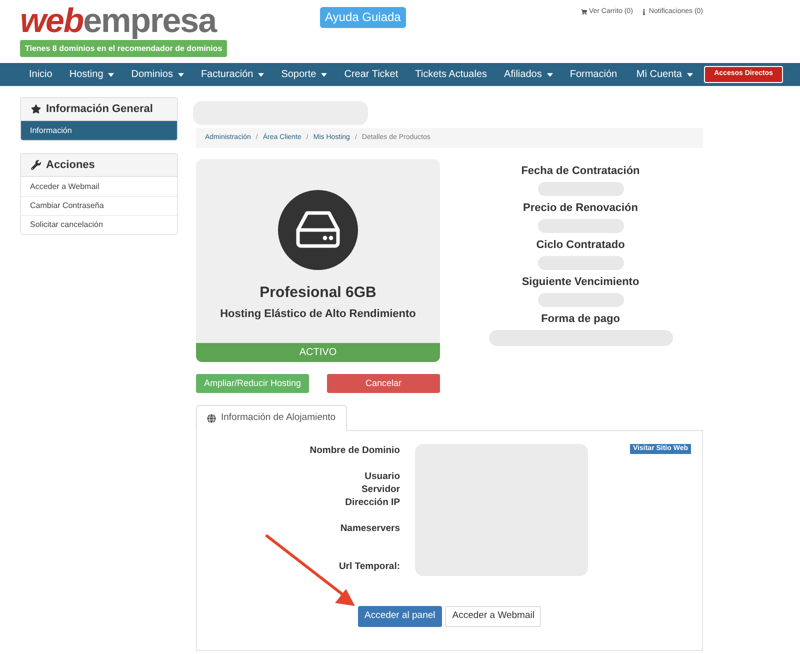  Describe the element at coordinates (304, 74) in the screenshot. I see `nav-item: Soporte` at that location.